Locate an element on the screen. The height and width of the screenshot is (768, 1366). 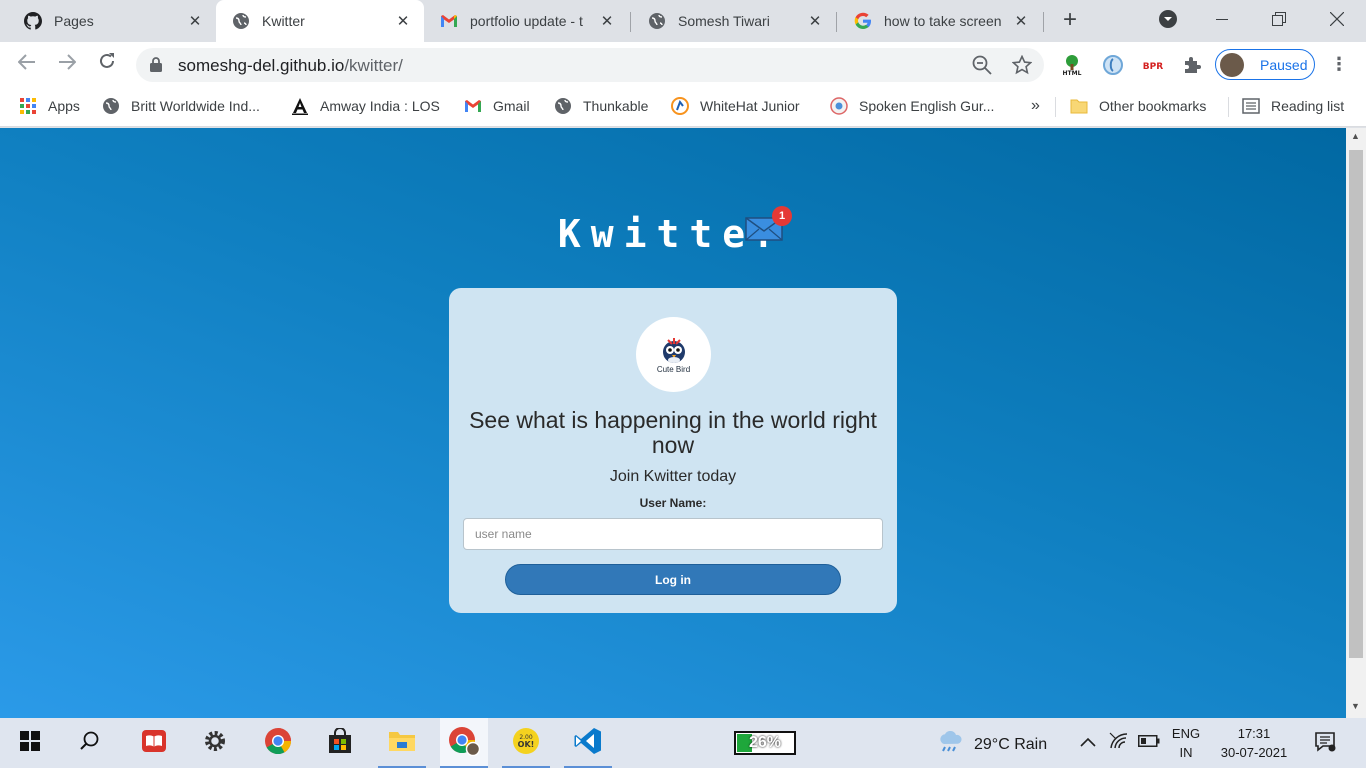
notification-icon is located at coordinates (1325, 744).